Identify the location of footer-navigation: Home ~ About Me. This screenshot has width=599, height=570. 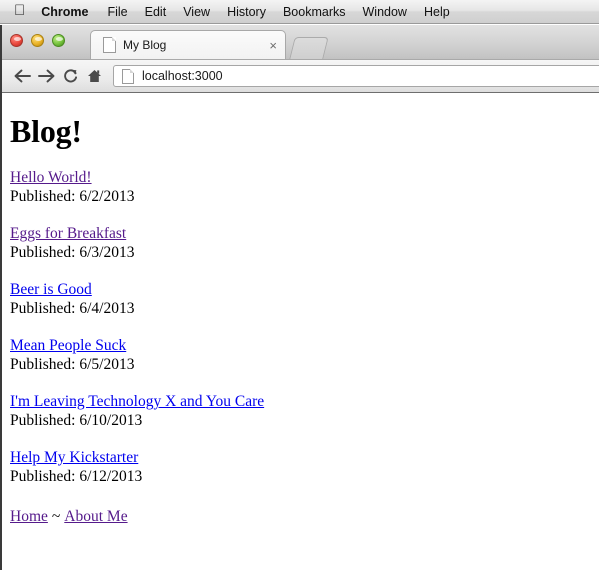
(304, 517).